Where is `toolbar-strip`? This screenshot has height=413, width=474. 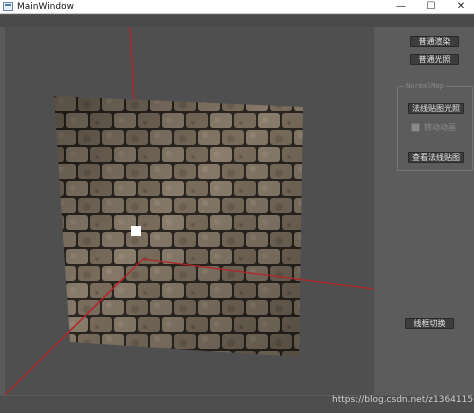 toolbar-strip is located at coordinates (237, 21).